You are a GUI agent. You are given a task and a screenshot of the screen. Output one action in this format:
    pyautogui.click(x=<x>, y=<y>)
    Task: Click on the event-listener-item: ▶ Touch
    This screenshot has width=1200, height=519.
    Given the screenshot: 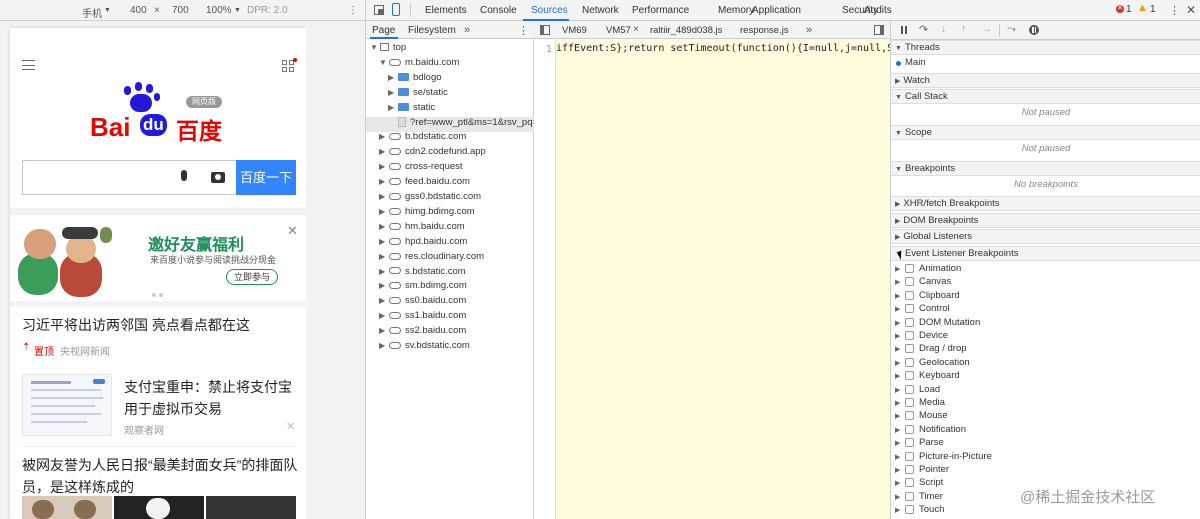 What is the action you would take?
    pyautogui.click(x=919, y=510)
    